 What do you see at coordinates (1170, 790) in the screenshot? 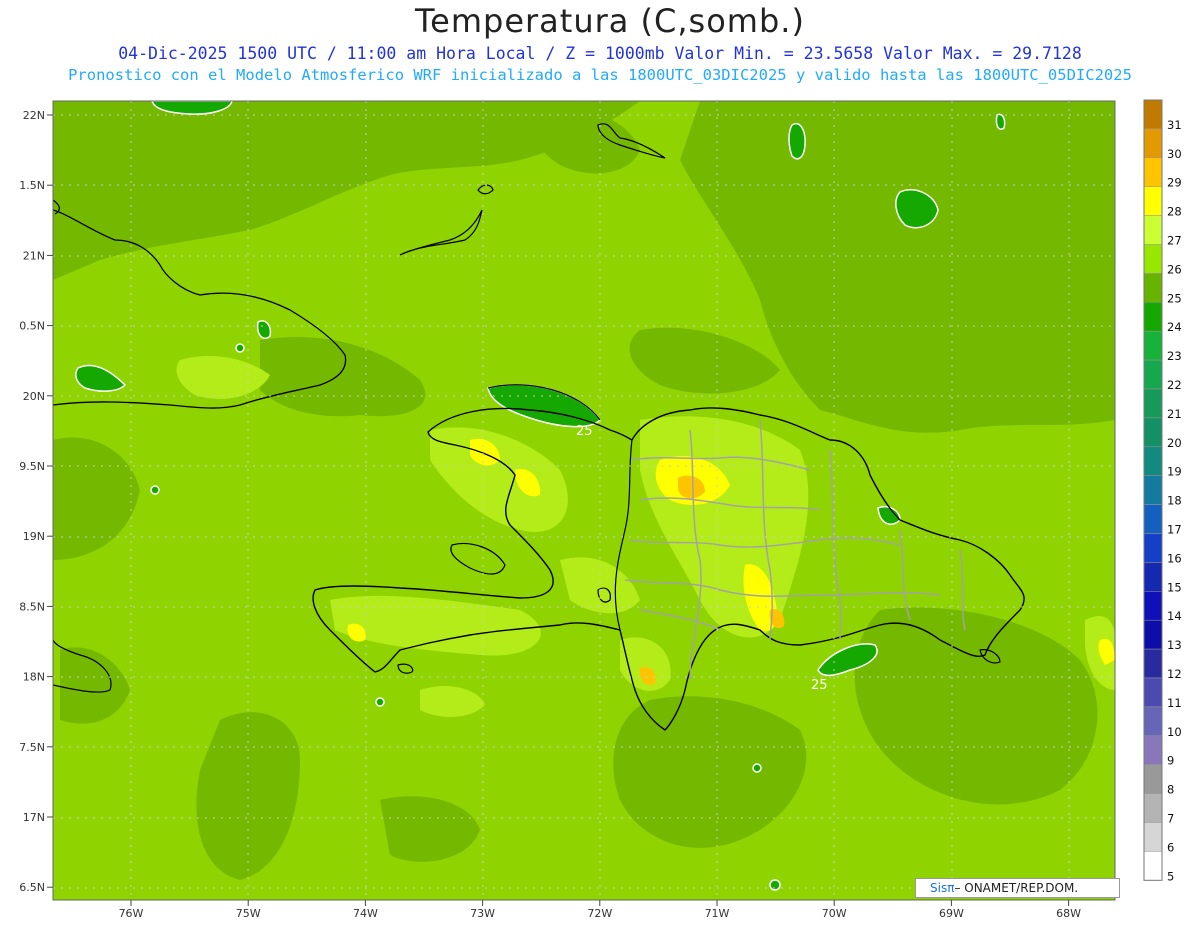
I see `colorbar-label: 8` at bounding box center [1170, 790].